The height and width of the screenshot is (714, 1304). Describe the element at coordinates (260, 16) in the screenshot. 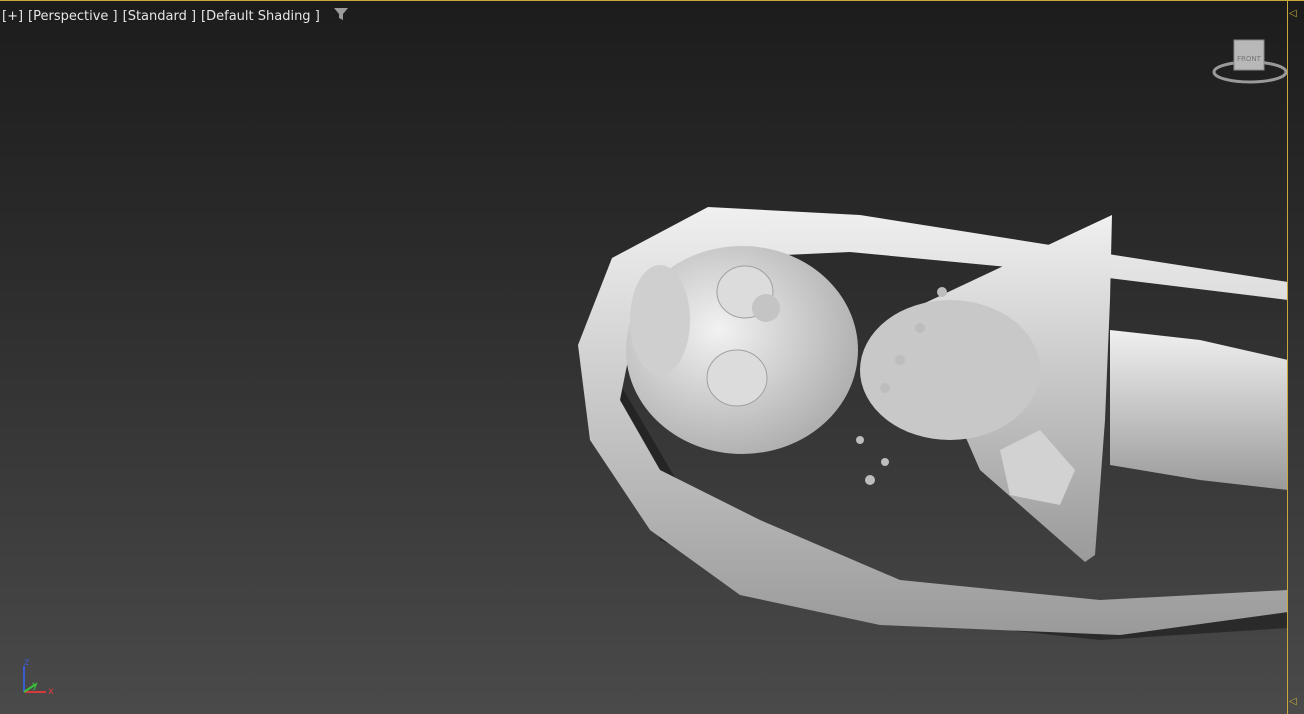

I see `viewport-shading-menu: [Default Shading ]` at that location.